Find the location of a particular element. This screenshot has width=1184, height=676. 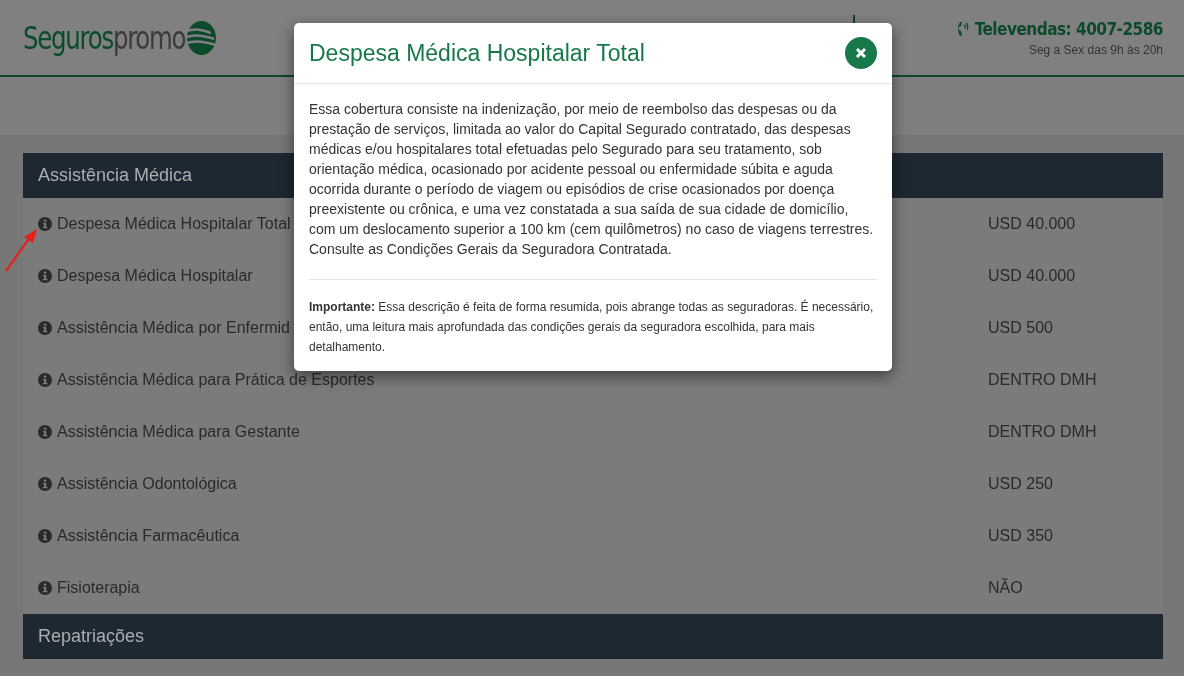

section-header: Repatriações is located at coordinates (593, 636).